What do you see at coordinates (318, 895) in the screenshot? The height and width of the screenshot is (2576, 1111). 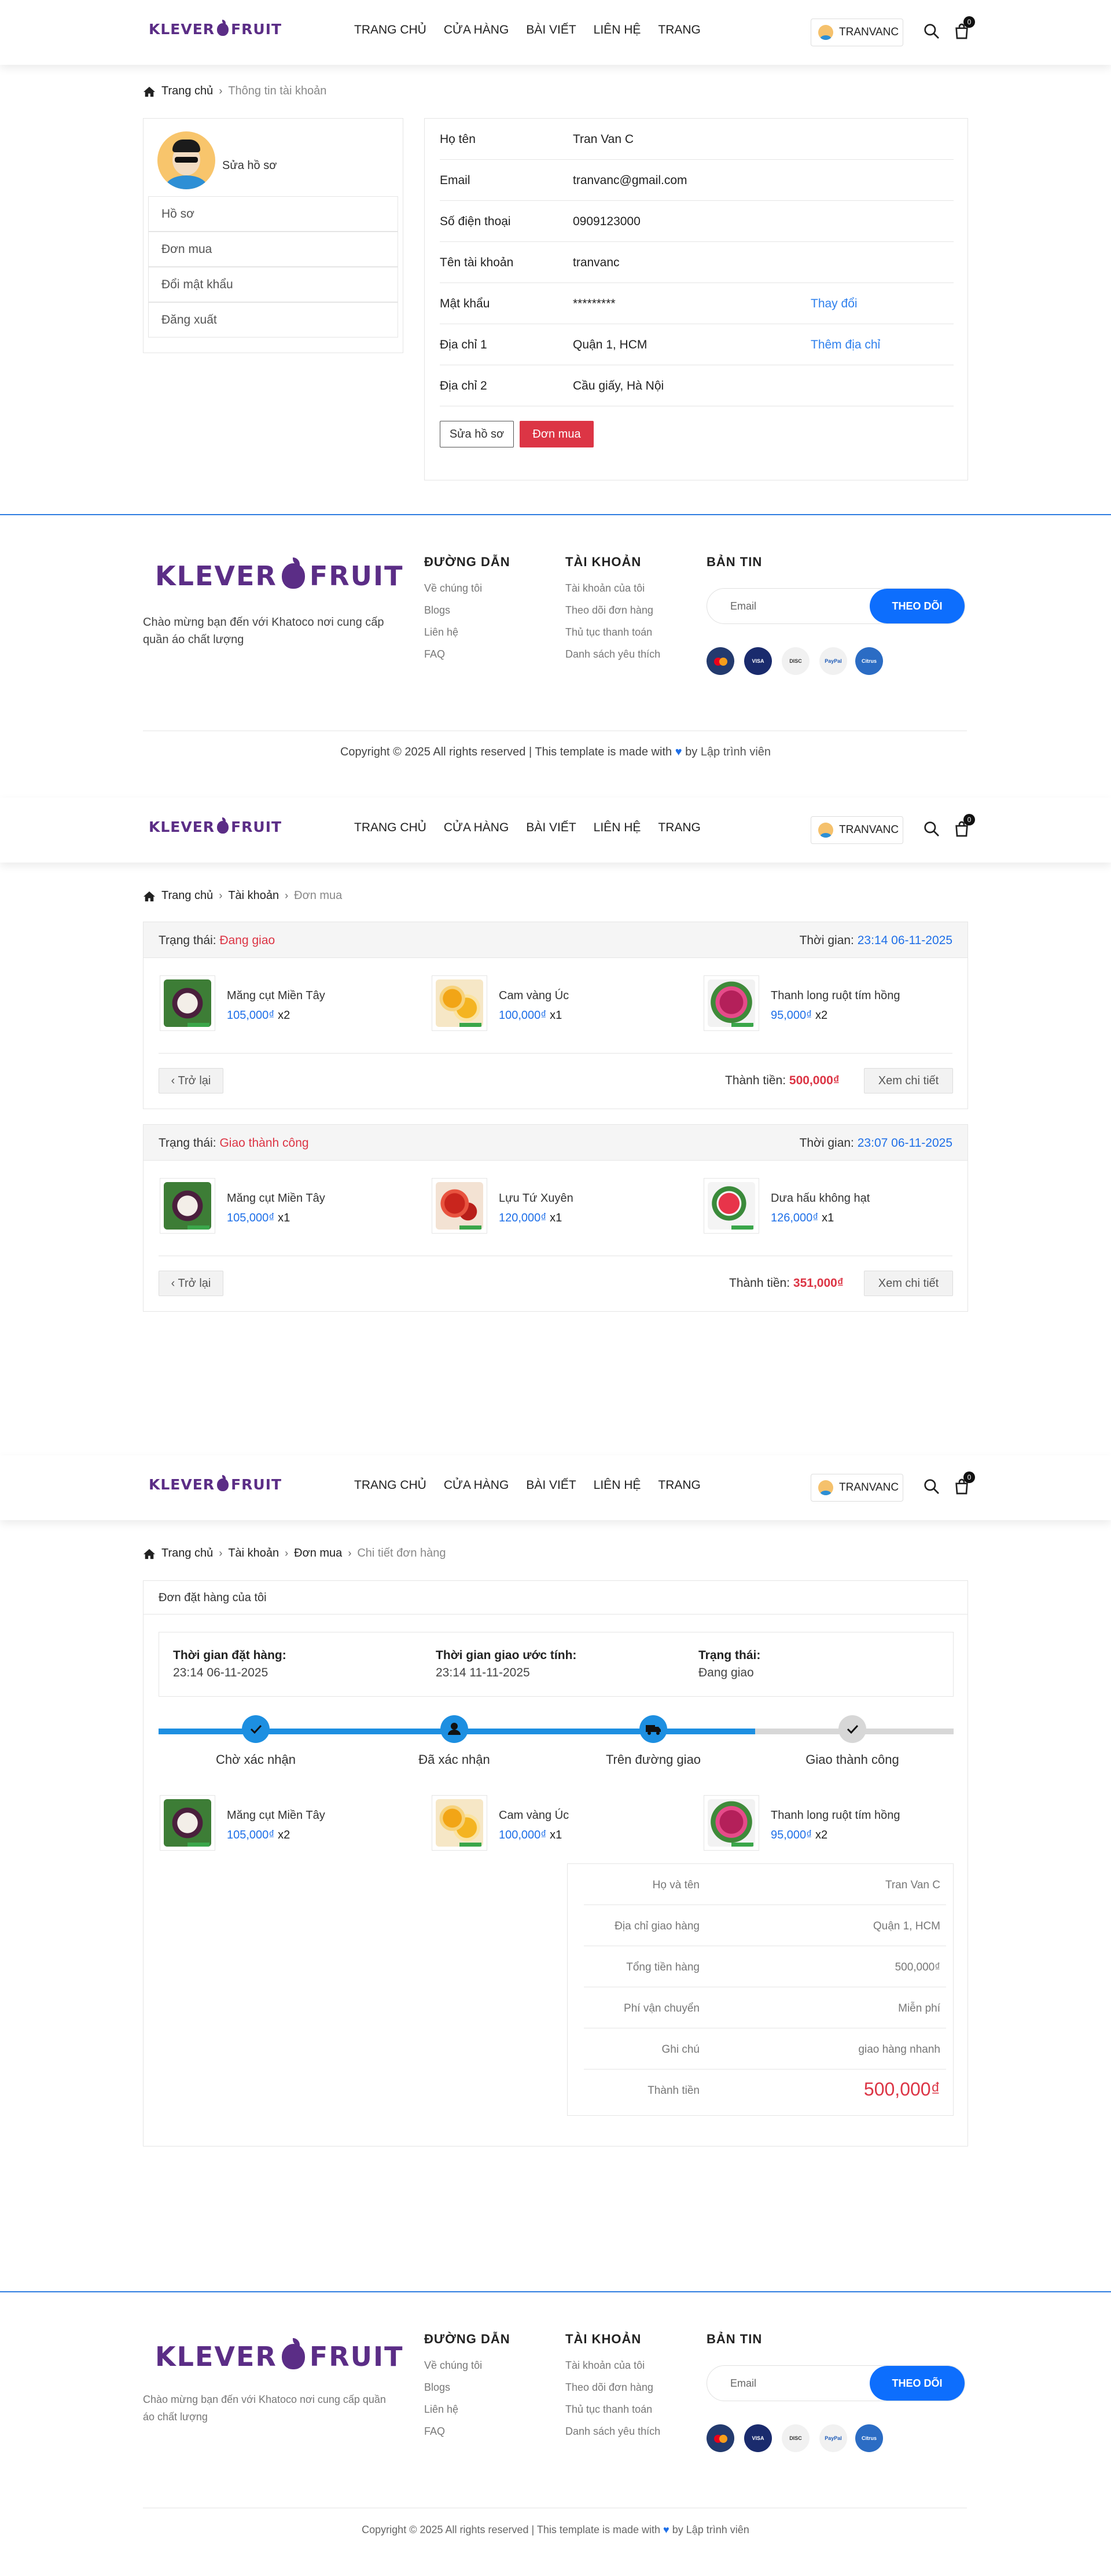 I see `breadcrumb-current: Đơn mua` at bounding box center [318, 895].